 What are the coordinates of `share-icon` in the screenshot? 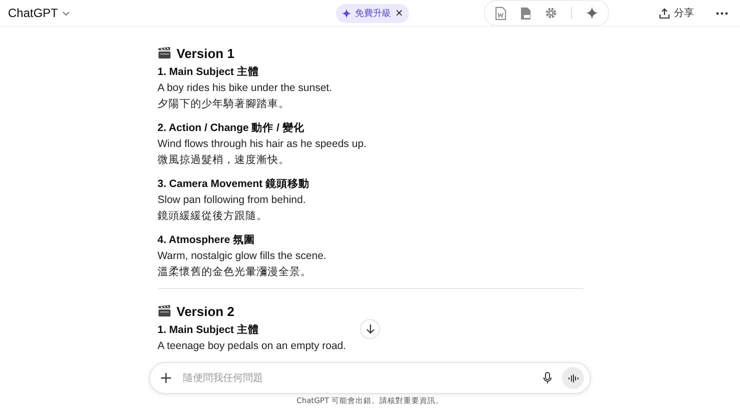 It's located at (664, 13).